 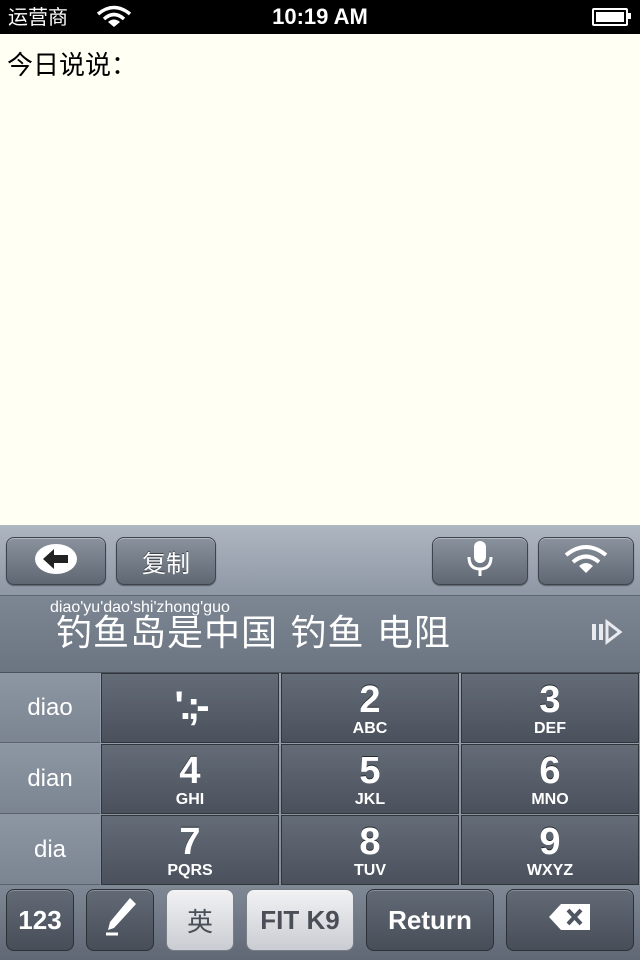 I want to click on copy-button: 复制, so click(x=166, y=561).